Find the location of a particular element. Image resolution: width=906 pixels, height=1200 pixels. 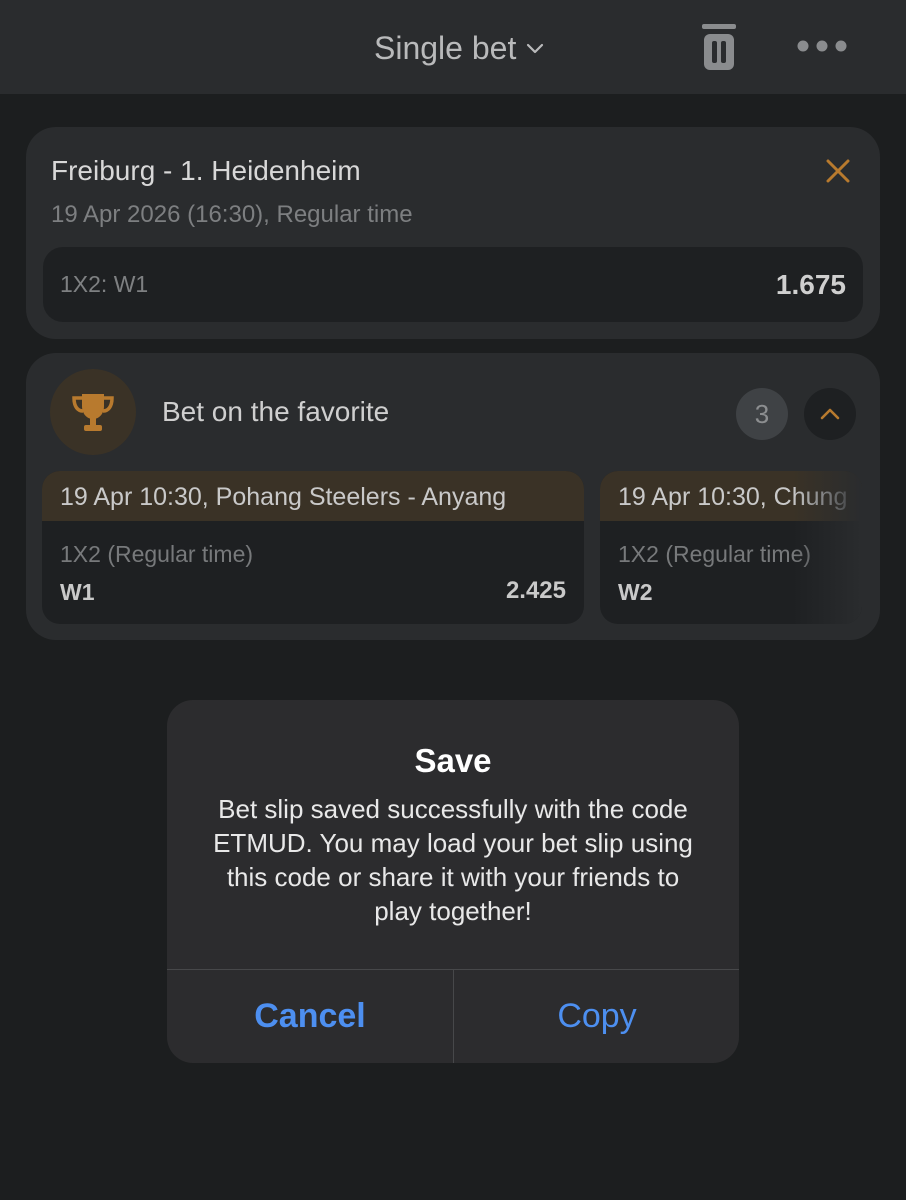

cancel-button: Cancel is located at coordinates (310, 1016).